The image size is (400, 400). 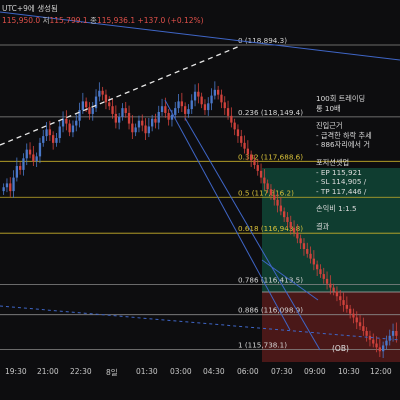 What do you see at coordinates (116, 20) in the screenshot?
I see `close-value: 115,936.1` at bounding box center [116, 20].